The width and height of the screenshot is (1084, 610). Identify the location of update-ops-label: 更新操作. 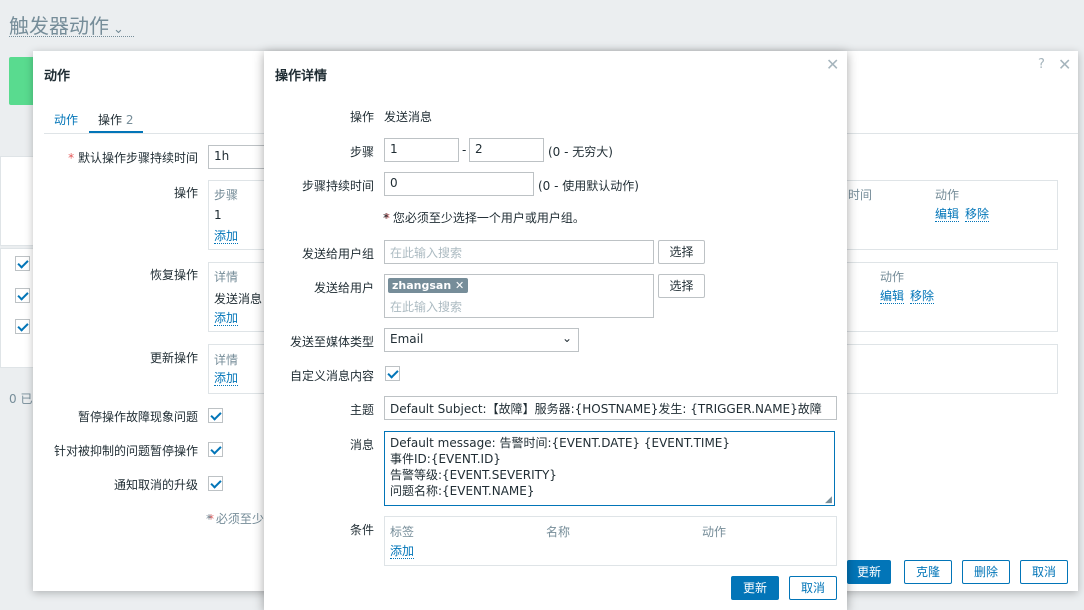
(173, 358).